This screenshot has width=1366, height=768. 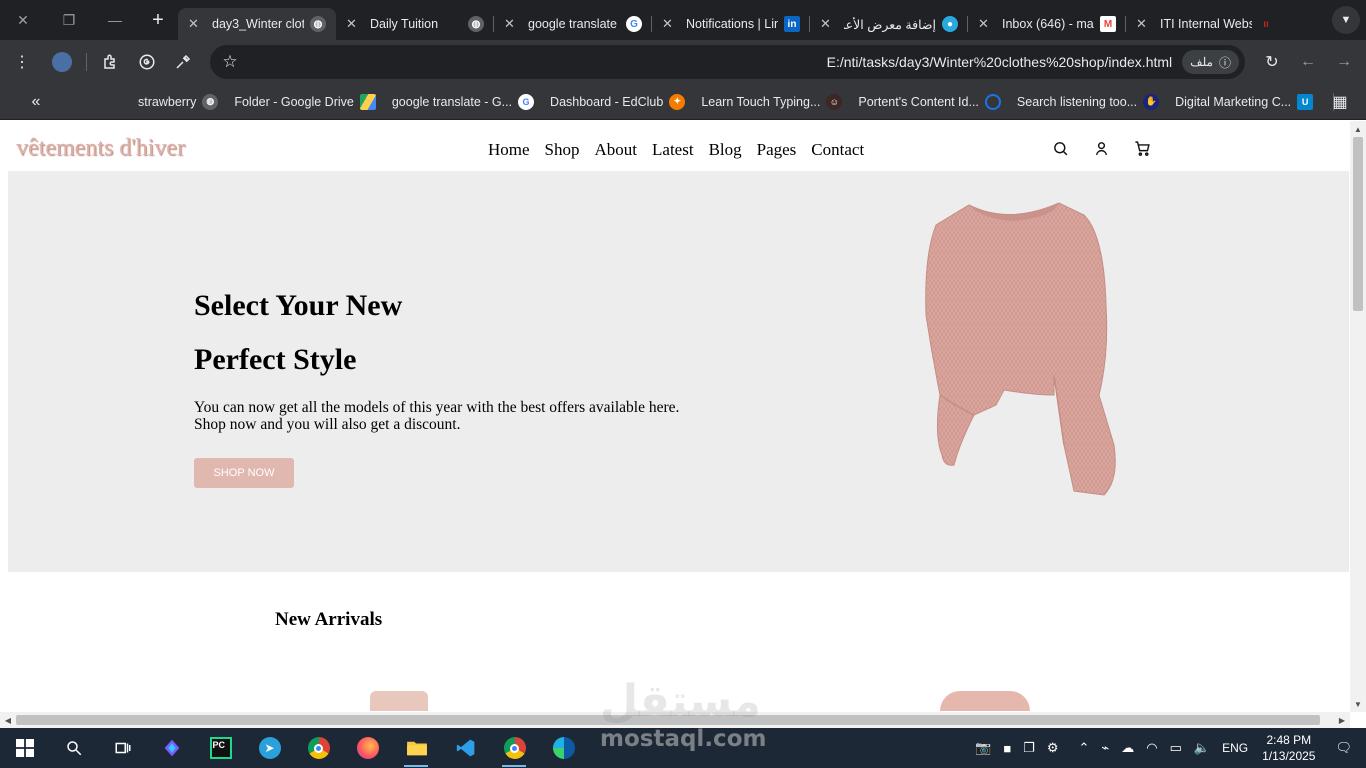 What do you see at coordinates (777, 150) in the screenshot?
I see `nav-pages: Pages` at bounding box center [777, 150].